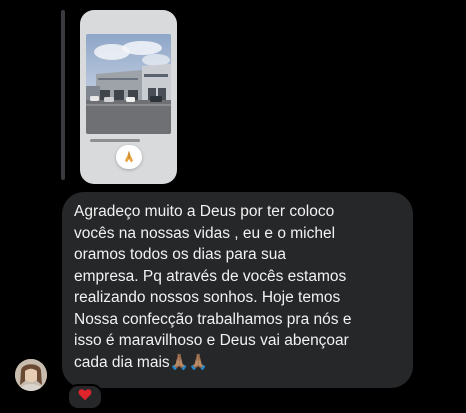 The width and height of the screenshot is (466, 413). Describe the element at coordinates (128, 84) in the screenshot. I see `story-building-photo` at that location.